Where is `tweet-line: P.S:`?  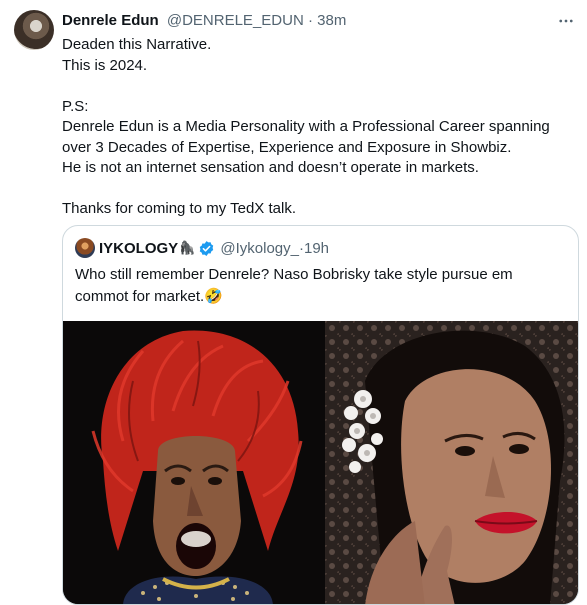 tweet-line: P.S: is located at coordinates (75, 106).